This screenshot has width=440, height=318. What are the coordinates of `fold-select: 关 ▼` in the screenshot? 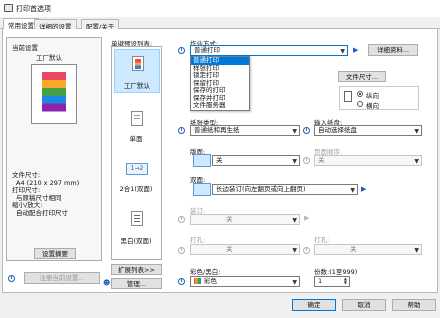 It's located at (368, 249).